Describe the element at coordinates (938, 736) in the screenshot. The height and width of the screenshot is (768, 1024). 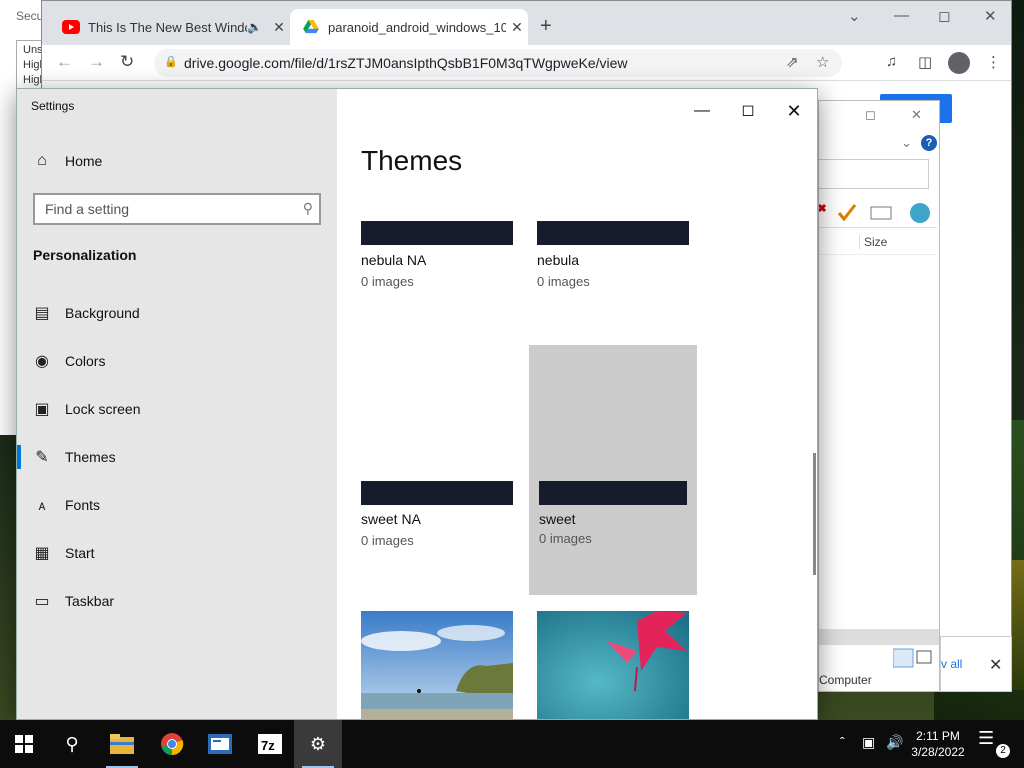
I see `clock-time: 2:11 PM` at that location.